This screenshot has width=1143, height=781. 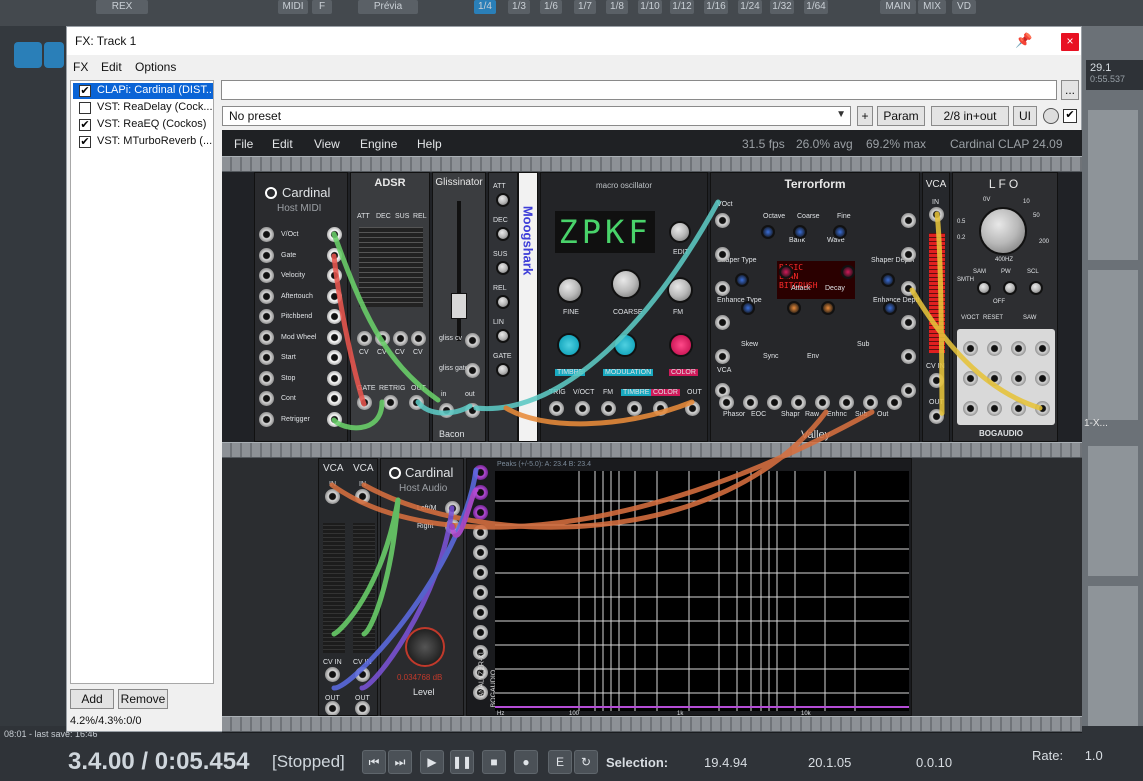 What do you see at coordinates (54, 55) in the screenshot?
I see `curve-icon` at bounding box center [54, 55].